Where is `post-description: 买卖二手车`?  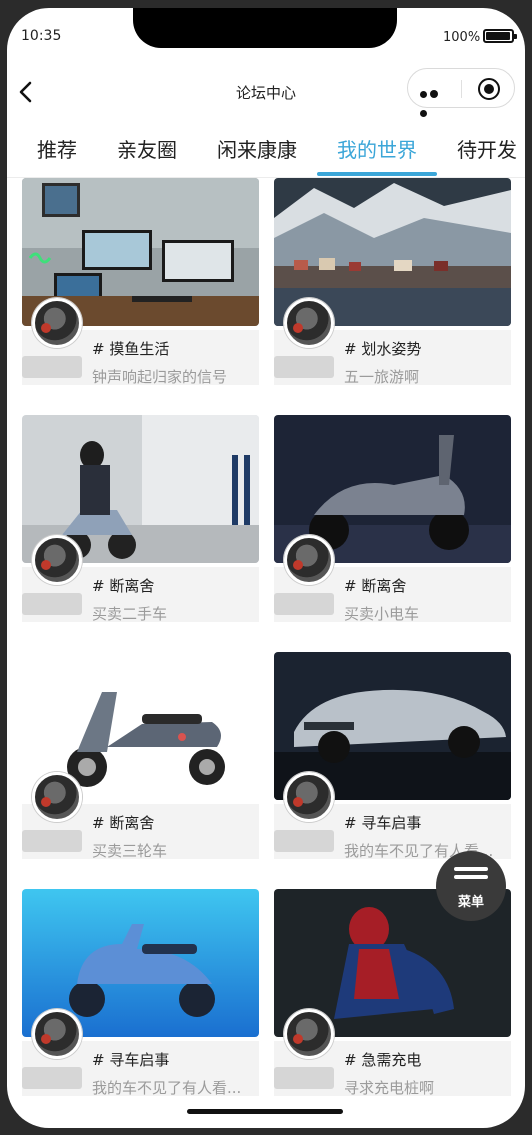
post-description: 买卖二手车 is located at coordinates (130, 614).